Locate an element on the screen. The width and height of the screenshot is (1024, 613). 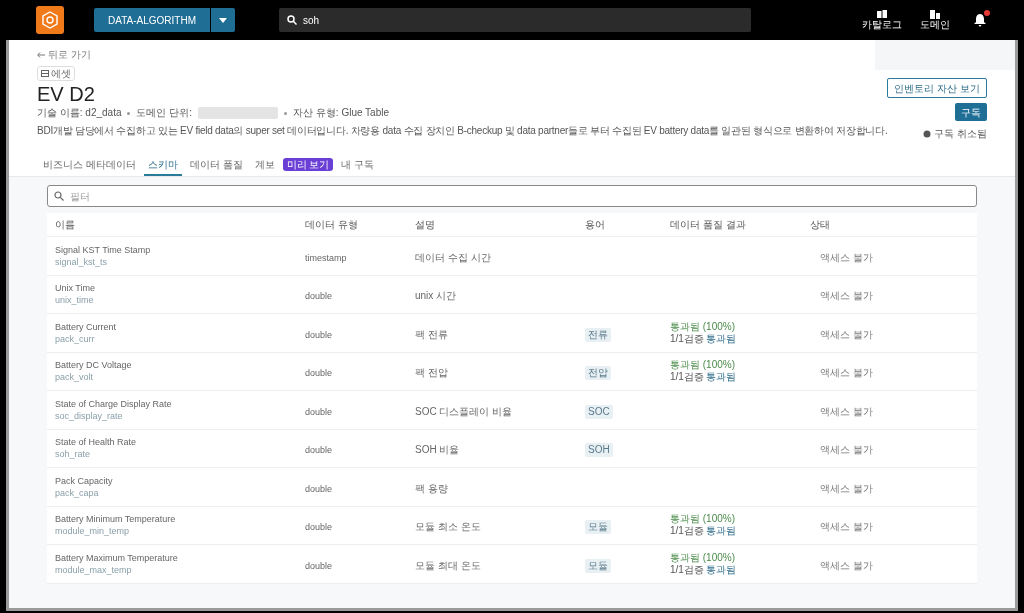
term-tag: SOC is located at coordinates (599, 411).